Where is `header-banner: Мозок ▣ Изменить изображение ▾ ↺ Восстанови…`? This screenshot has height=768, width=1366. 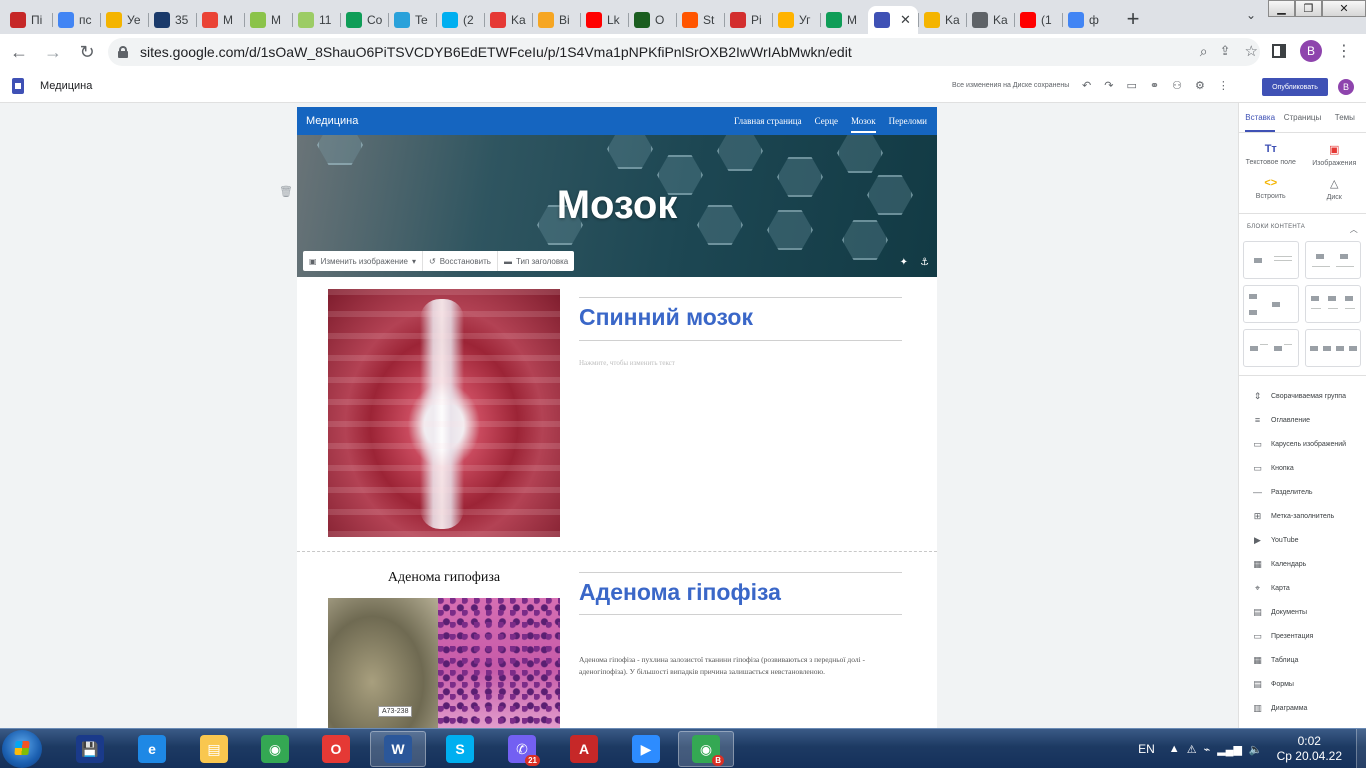 header-banner: Мозок ▣ Изменить изображение ▾ ↺ Восстанови… is located at coordinates (617, 206).